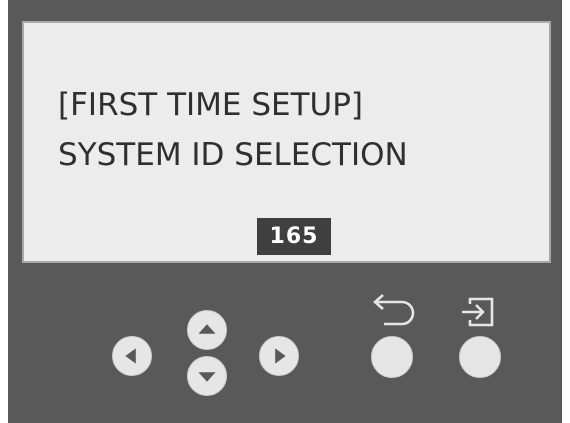 The height and width of the screenshot is (423, 570). Describe the element at coordinates (392, 357) in the screenshot. I see `back-button` at that location.